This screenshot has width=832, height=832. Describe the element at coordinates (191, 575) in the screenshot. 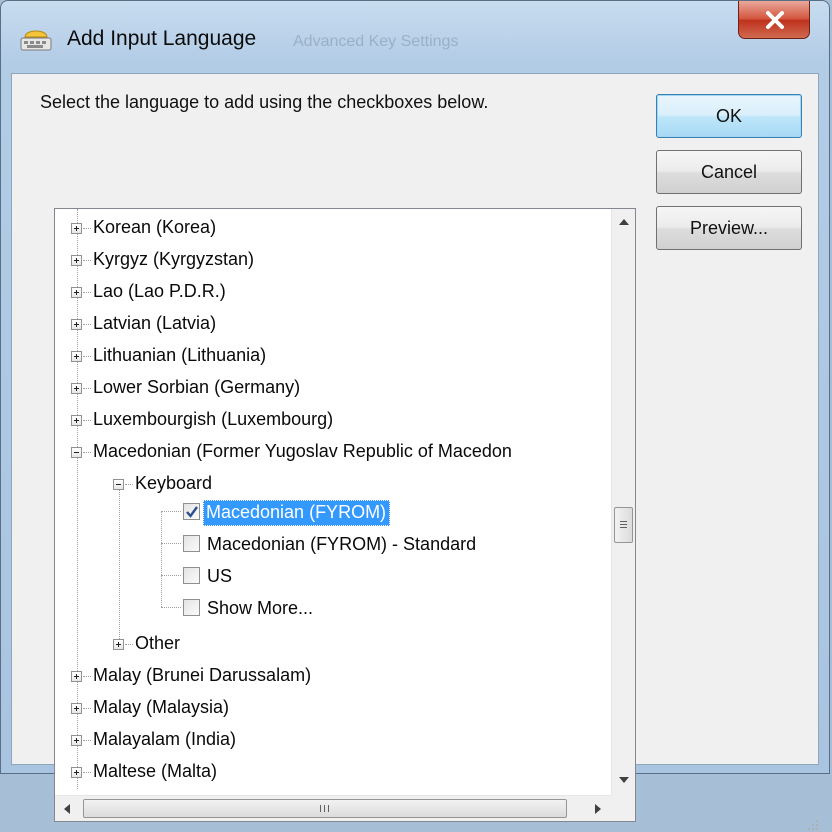

I see `checkbox-us` at that location.